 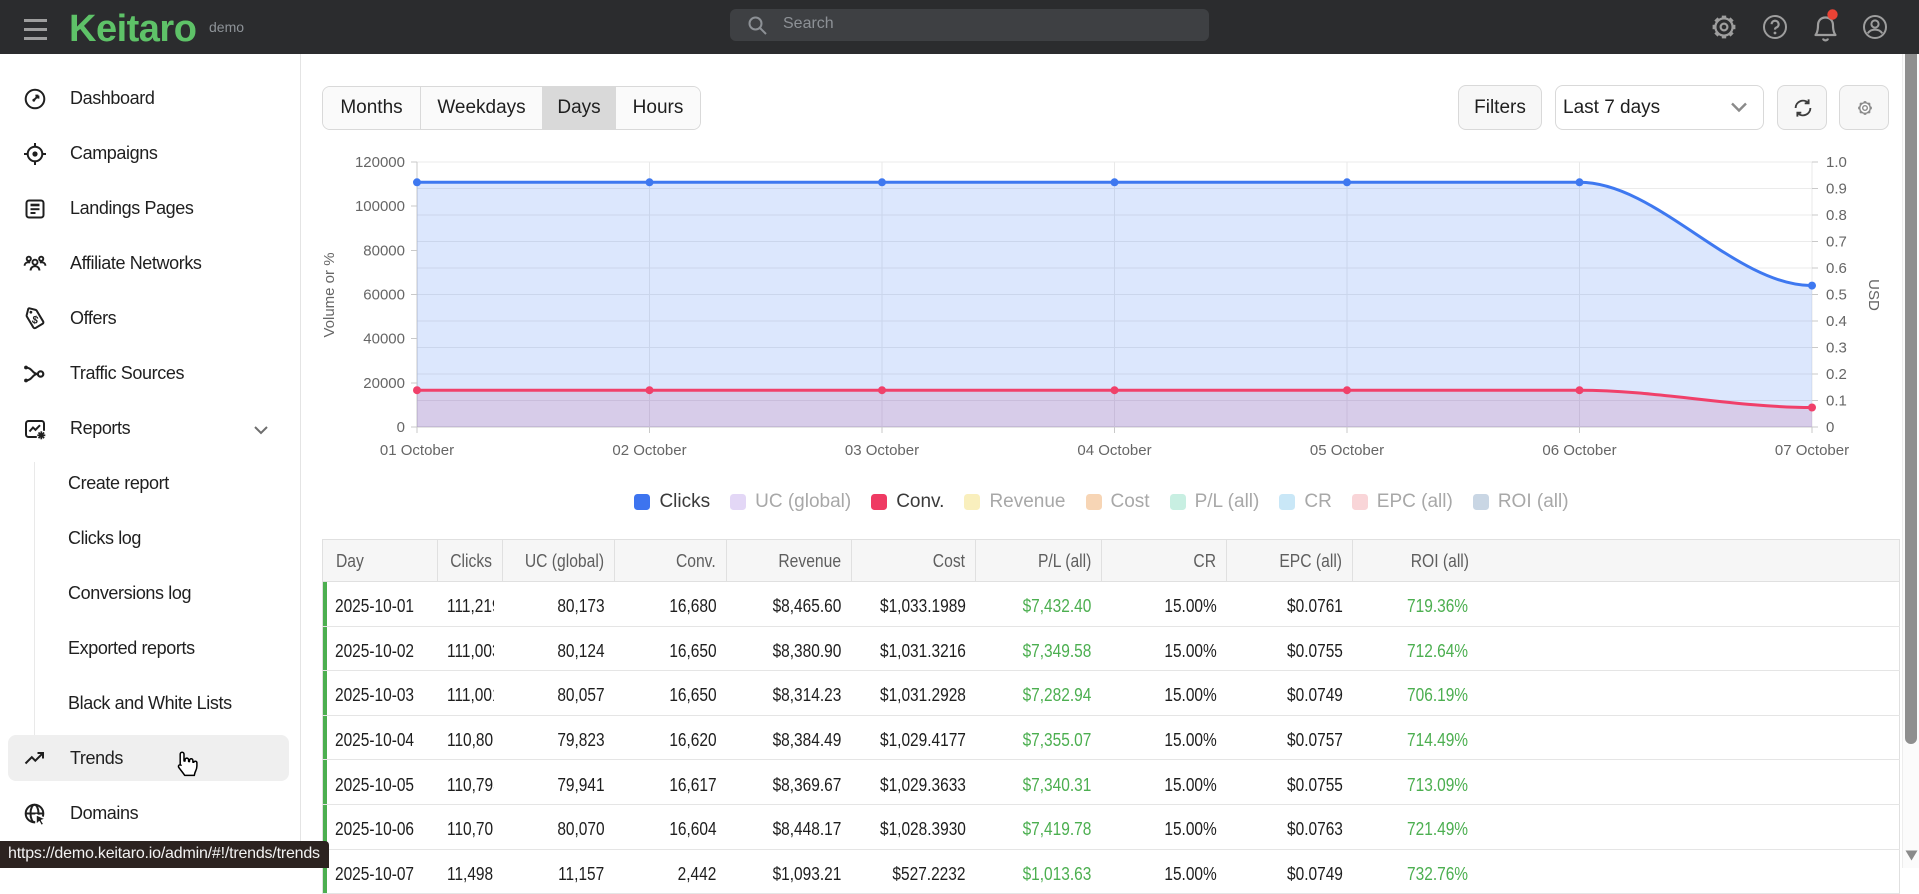 What do you see at coordinates (1836, 374) in the screenshot?
I see `svg-text: 0.2` at bounding box center [1836, 374].